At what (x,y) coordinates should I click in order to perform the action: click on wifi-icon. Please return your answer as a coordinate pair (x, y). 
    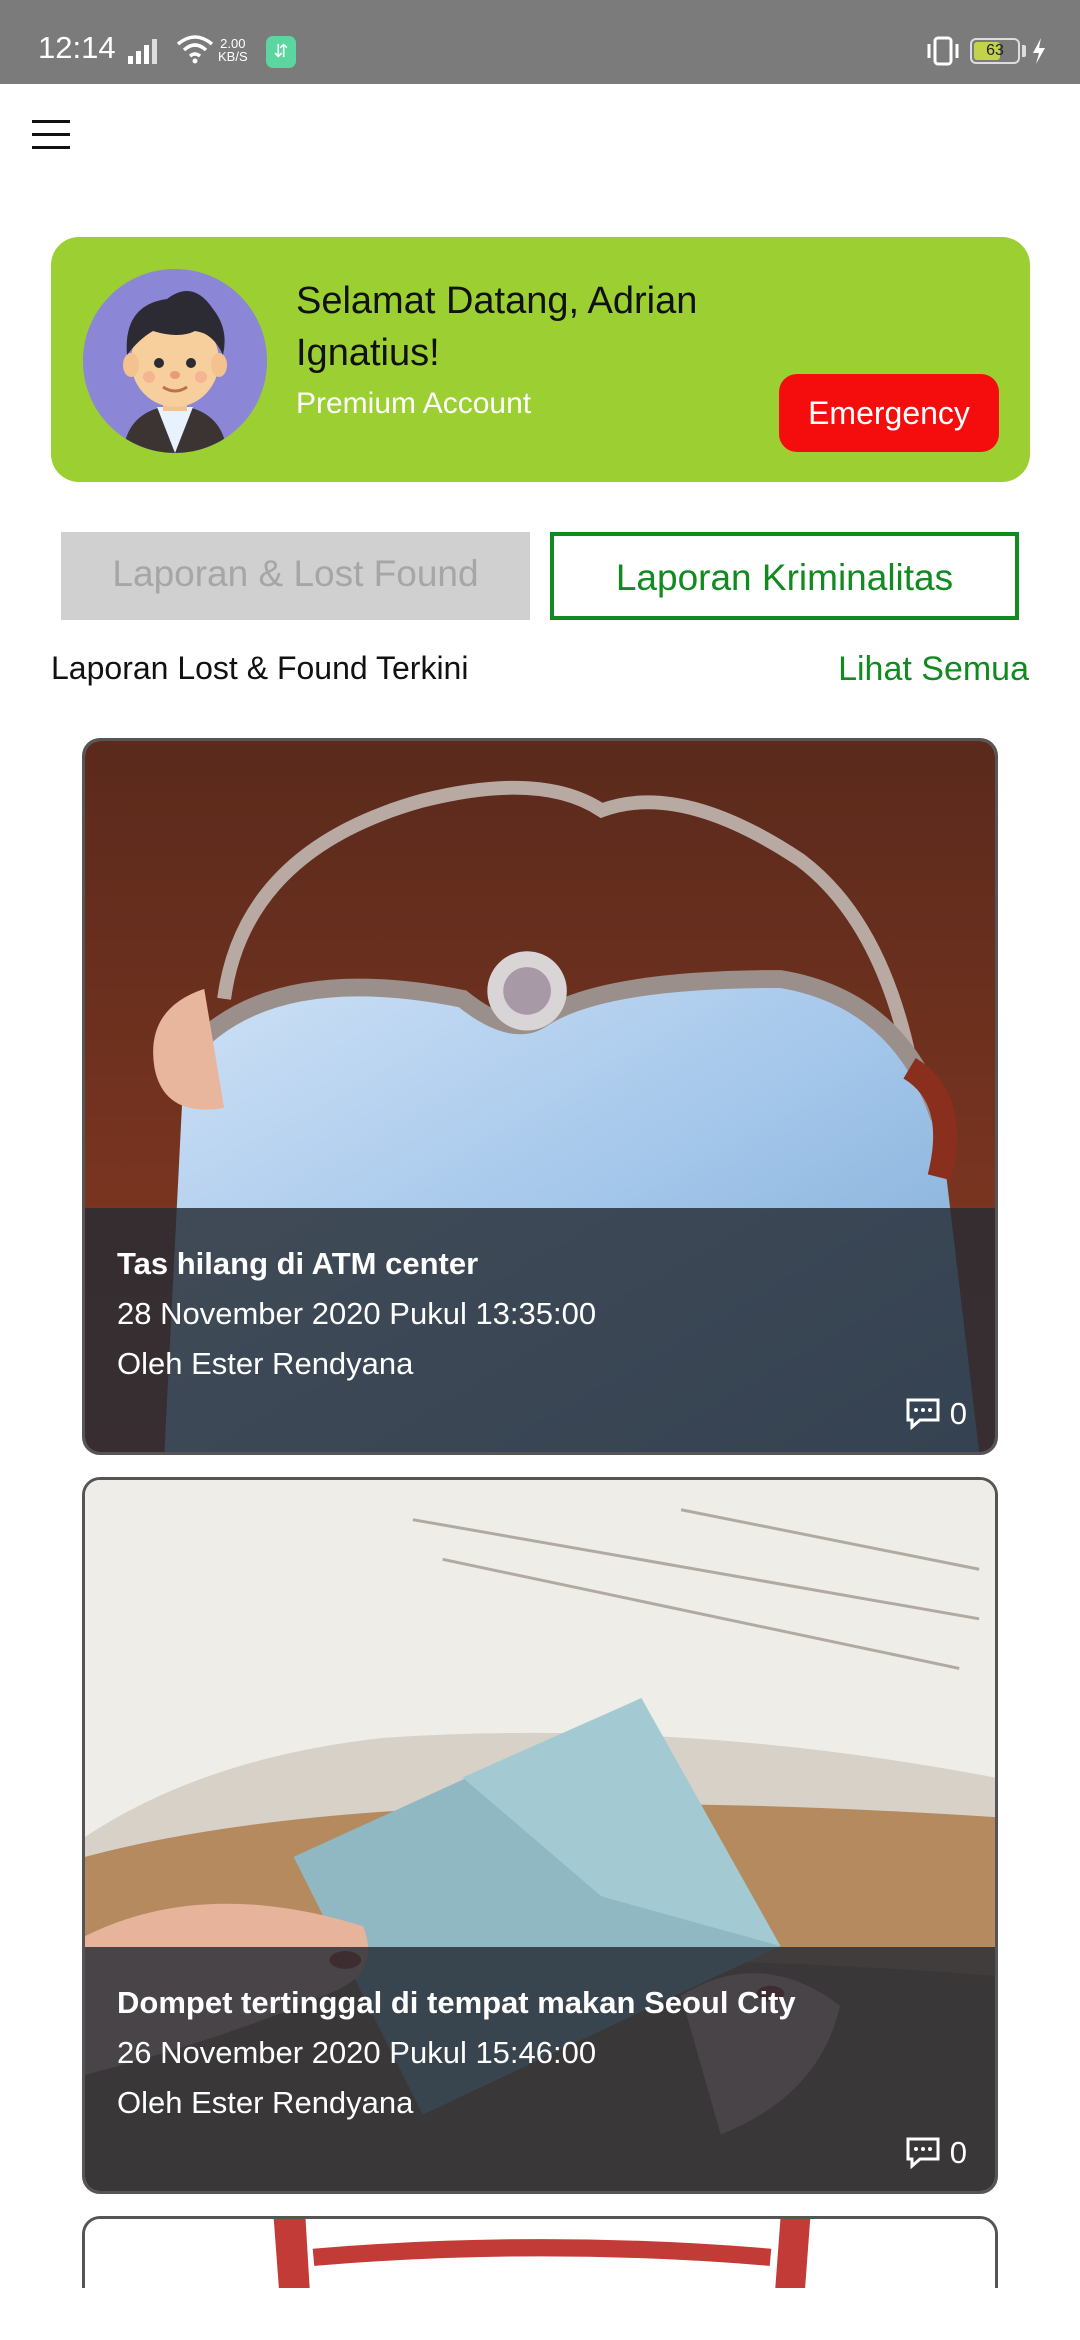
    Looking at the image, I should click on (195, 49).